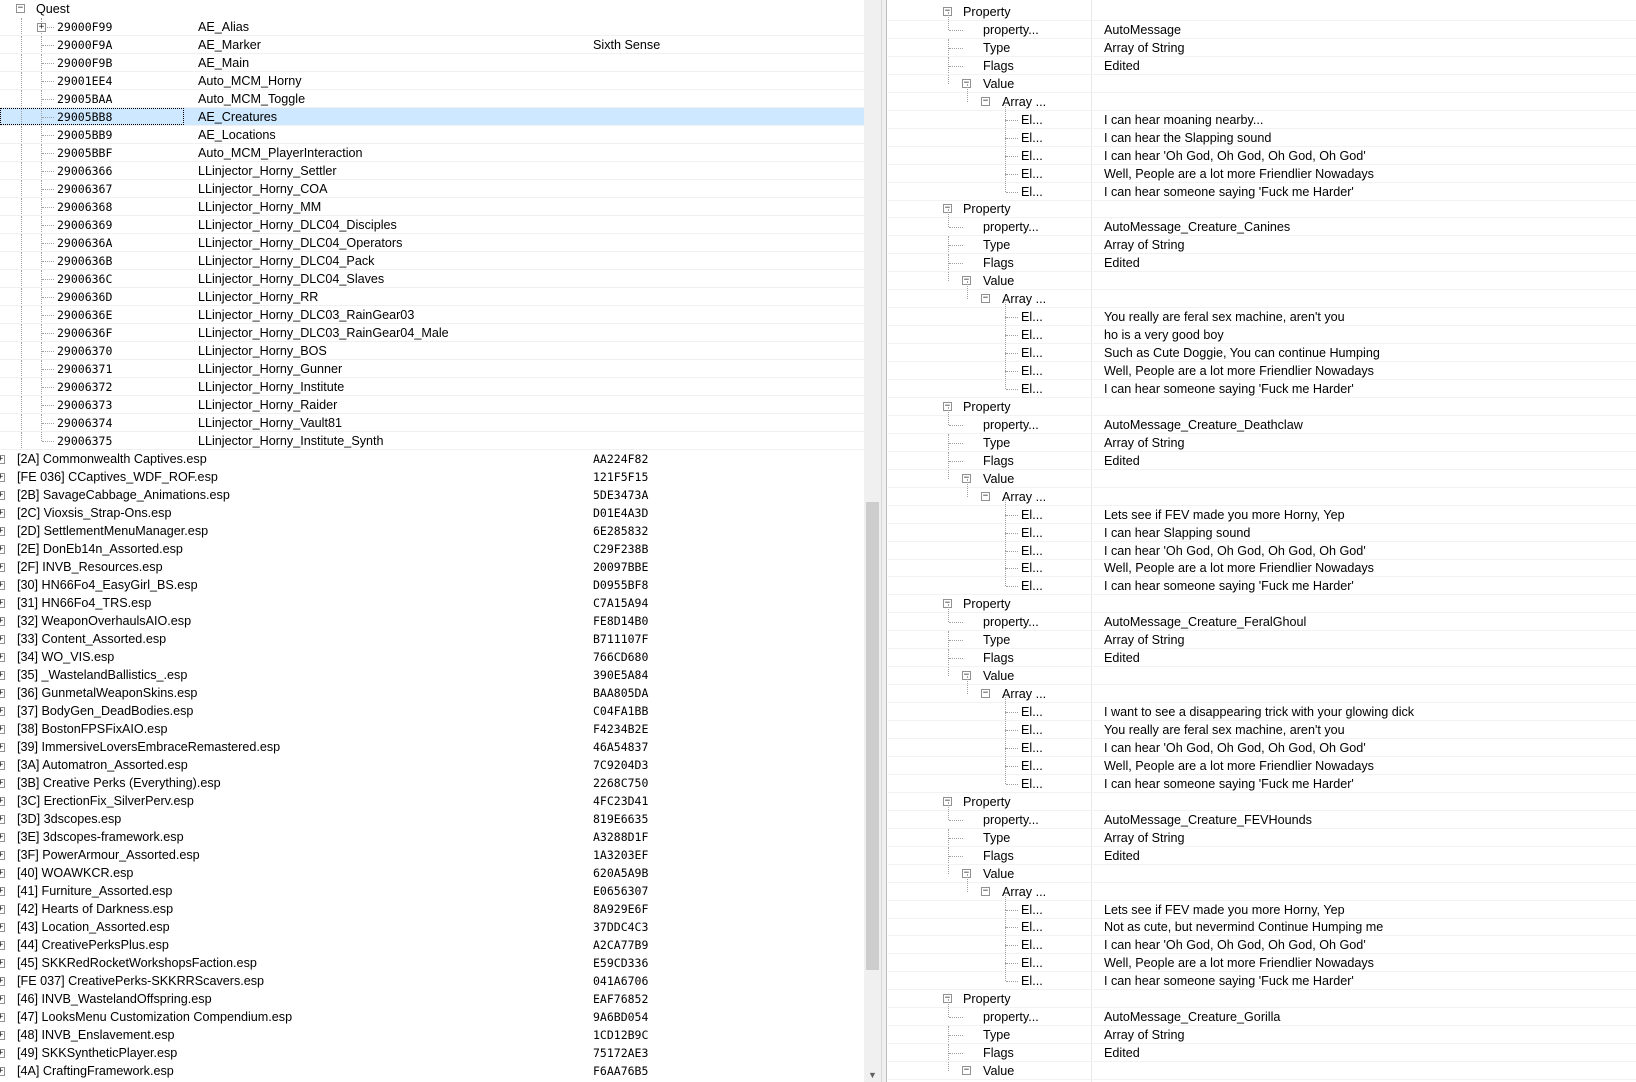  I want to click on record-row: 29006366 LLinjector_Horny_Settler, so click(432, 171).